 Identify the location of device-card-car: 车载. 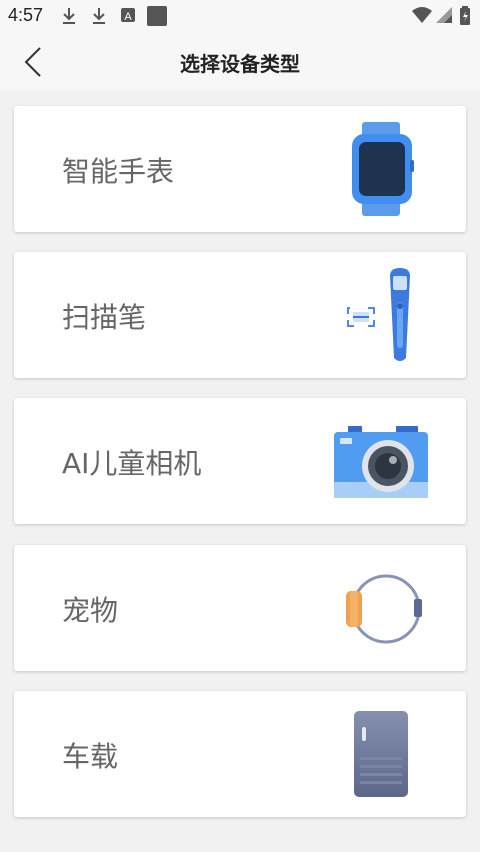
(240, 754).